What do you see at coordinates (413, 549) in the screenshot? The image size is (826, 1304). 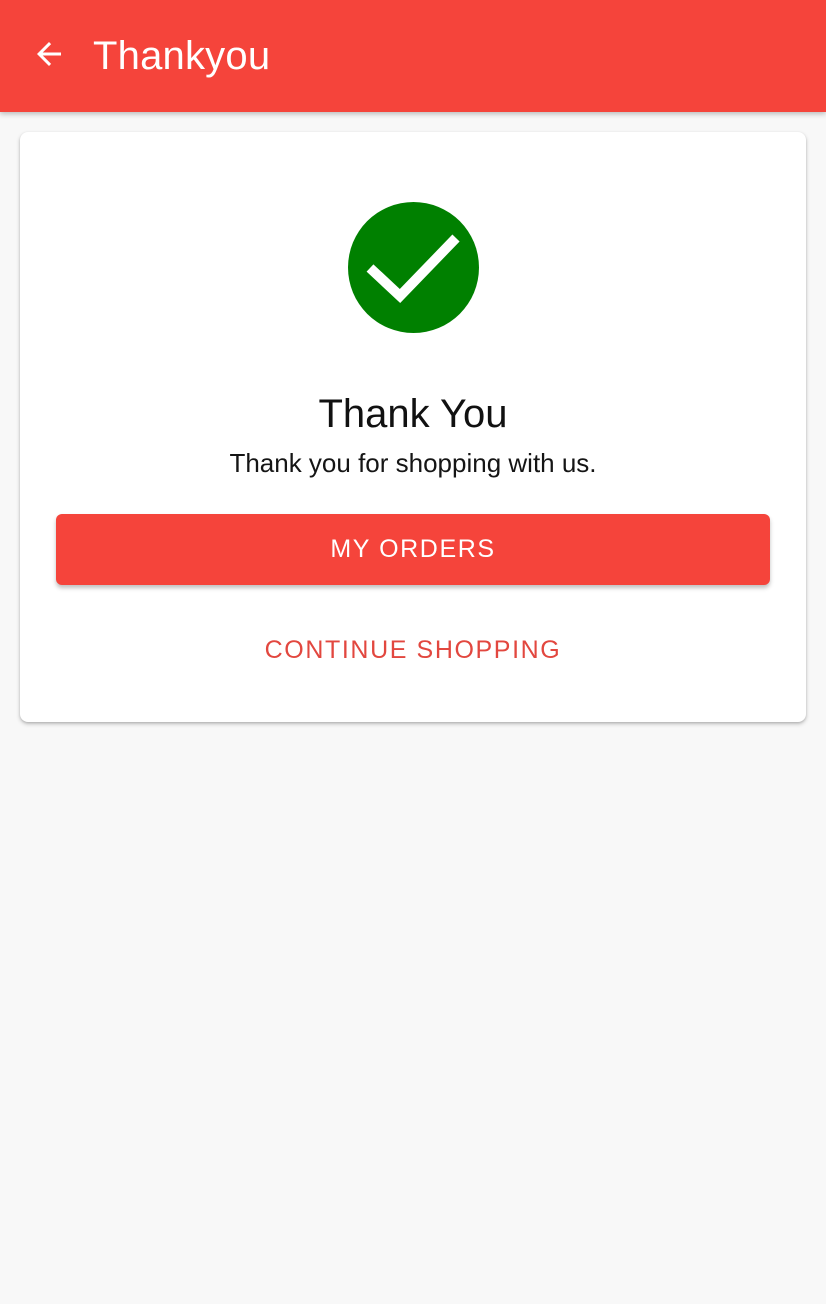 I see `my-orders-button: MY ORDERS` at bounding box center [413, 549].